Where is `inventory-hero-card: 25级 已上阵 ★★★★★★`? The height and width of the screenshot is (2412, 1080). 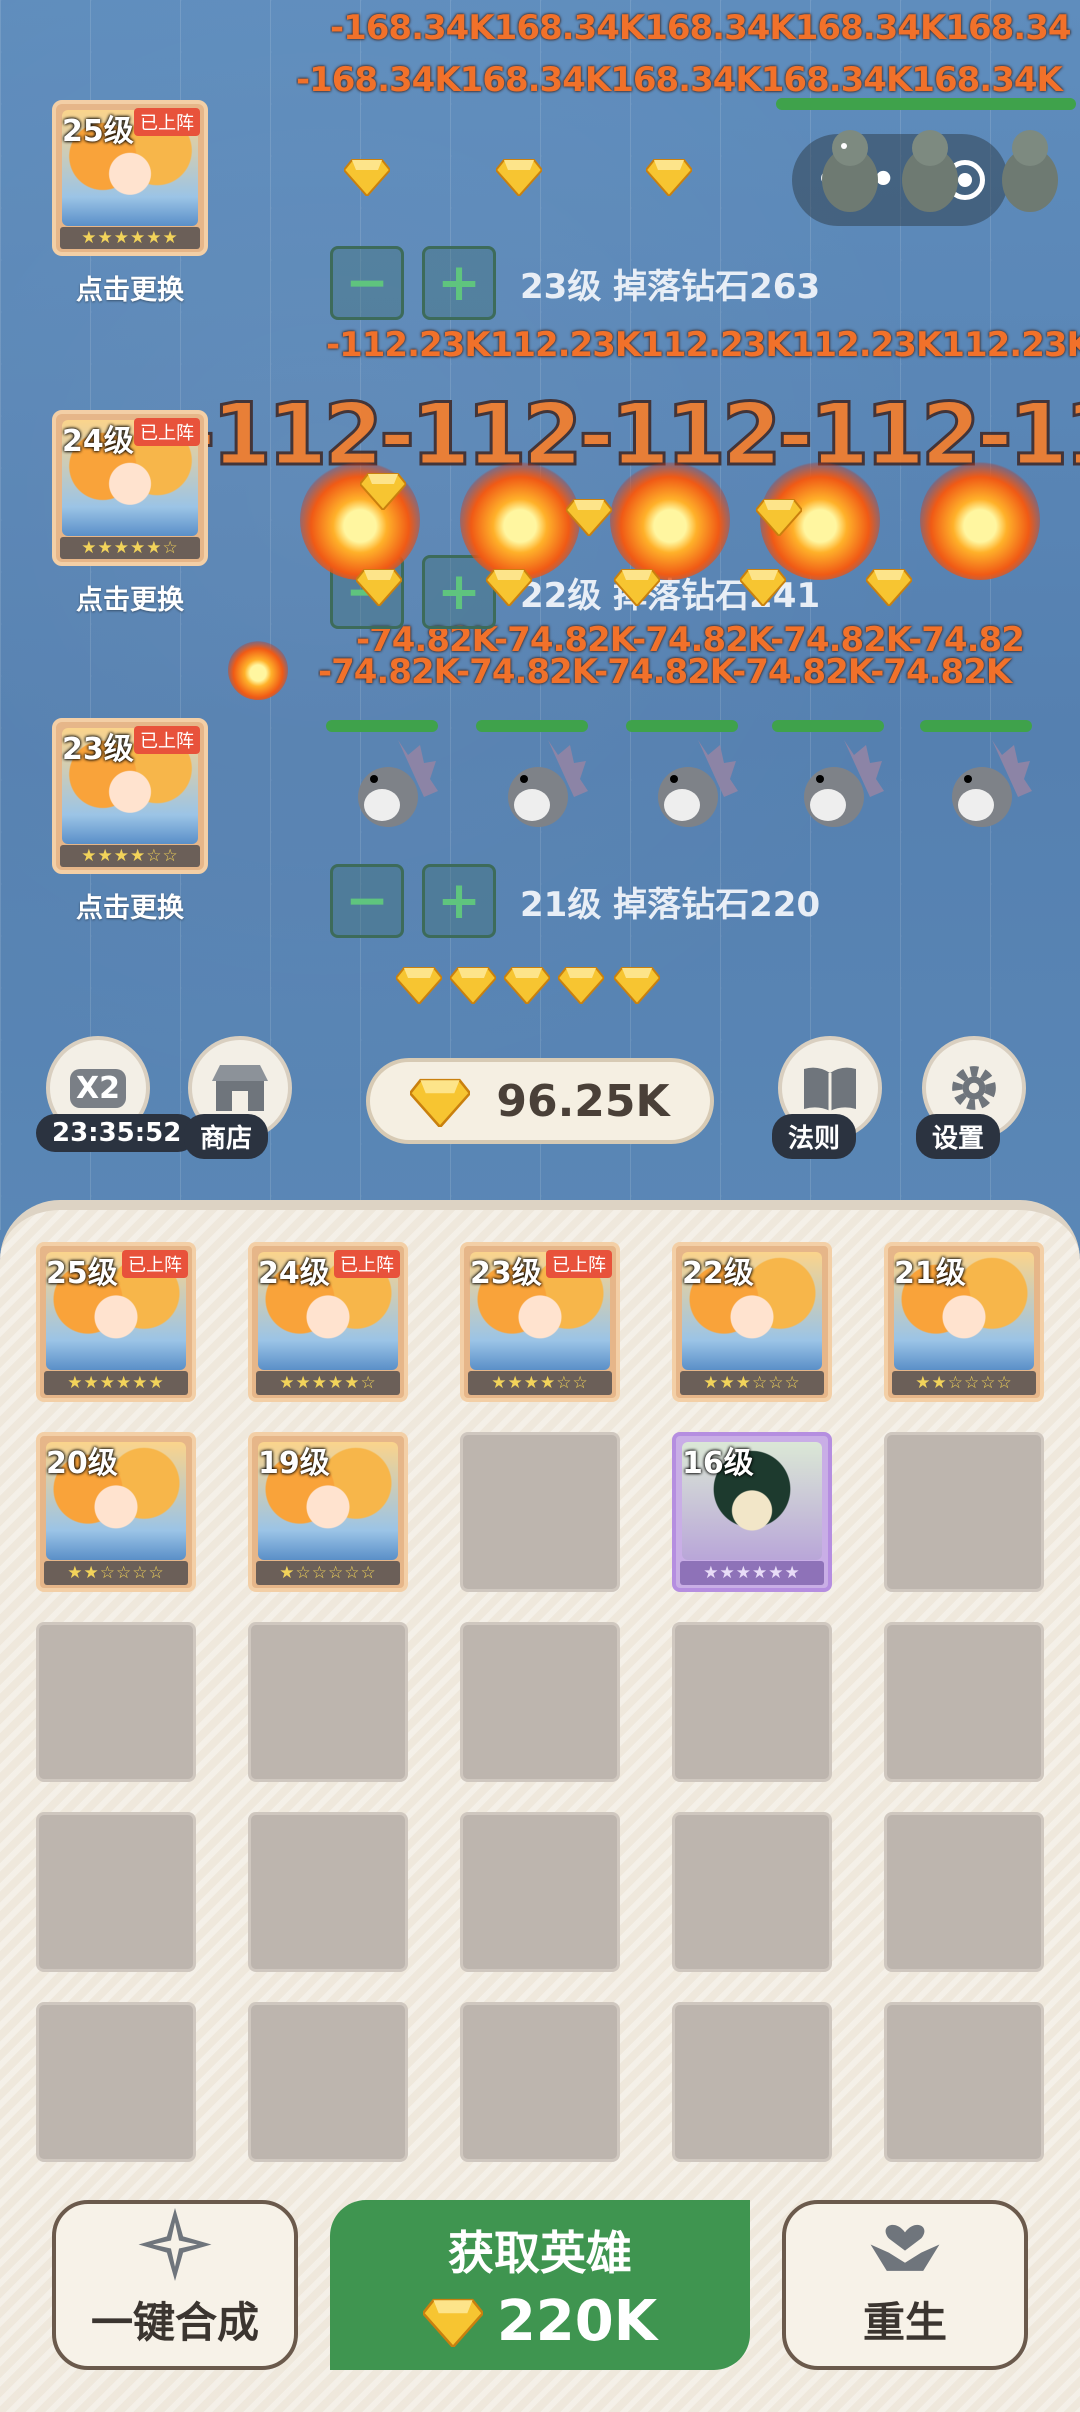
inventory-hero-card: 25级 已上阵 ★★★★★★ is located at coordinates (116, 1322).